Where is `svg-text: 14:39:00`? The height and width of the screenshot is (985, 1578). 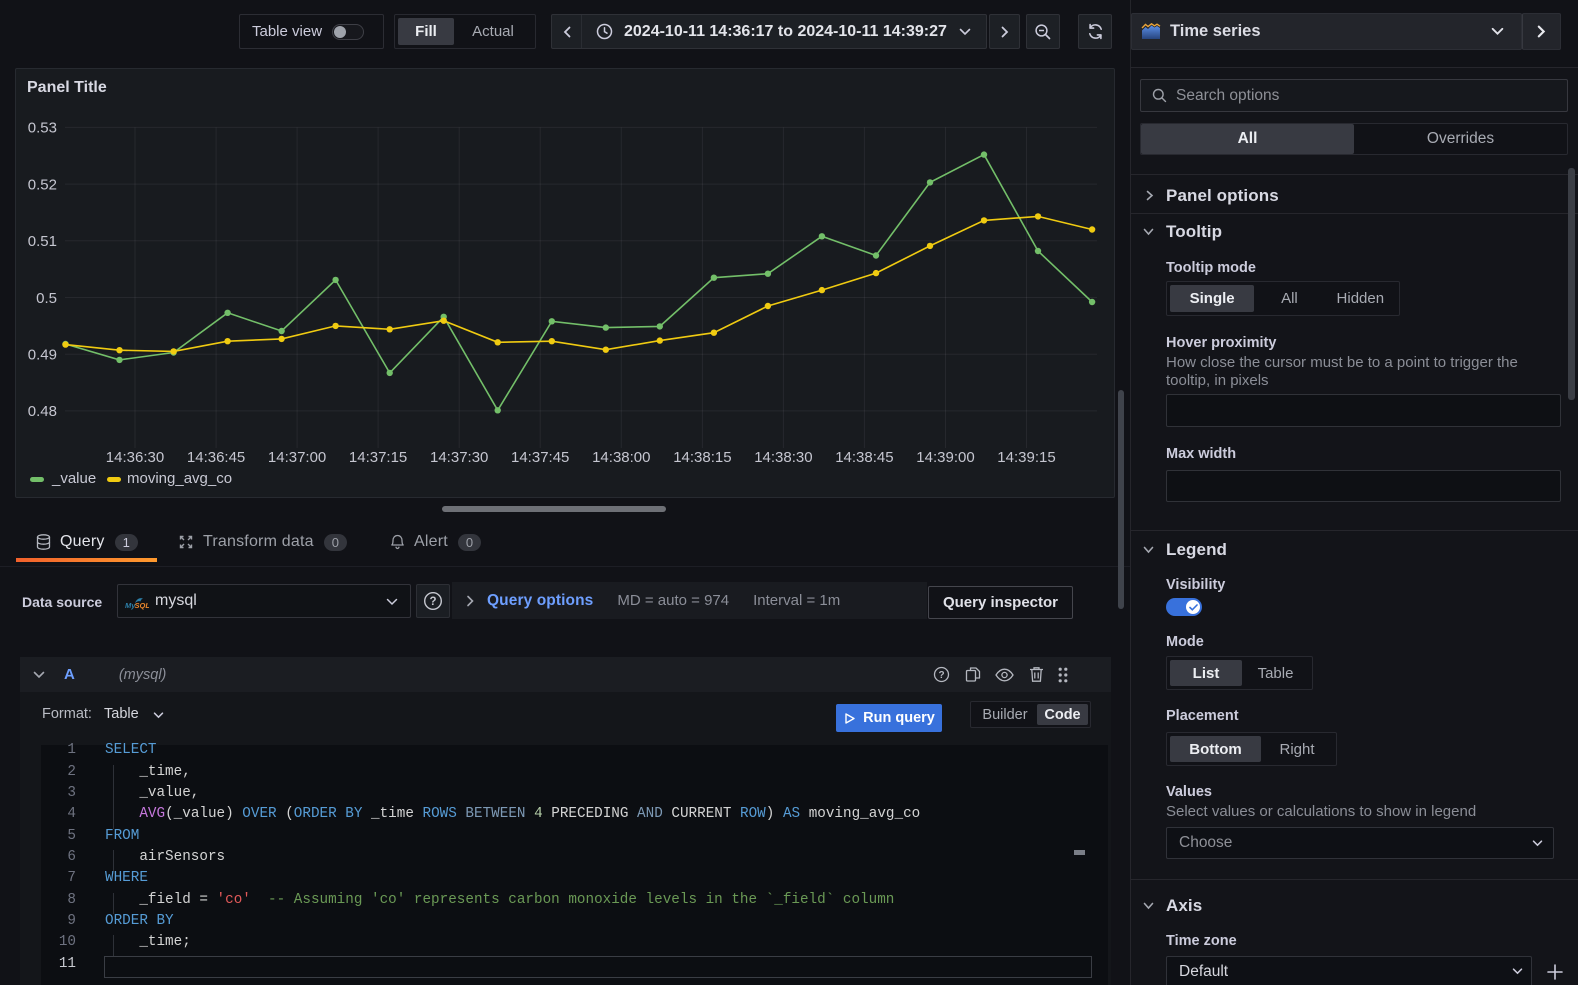
svg-text: 14:39:00 is located at coordinates (945, 457).